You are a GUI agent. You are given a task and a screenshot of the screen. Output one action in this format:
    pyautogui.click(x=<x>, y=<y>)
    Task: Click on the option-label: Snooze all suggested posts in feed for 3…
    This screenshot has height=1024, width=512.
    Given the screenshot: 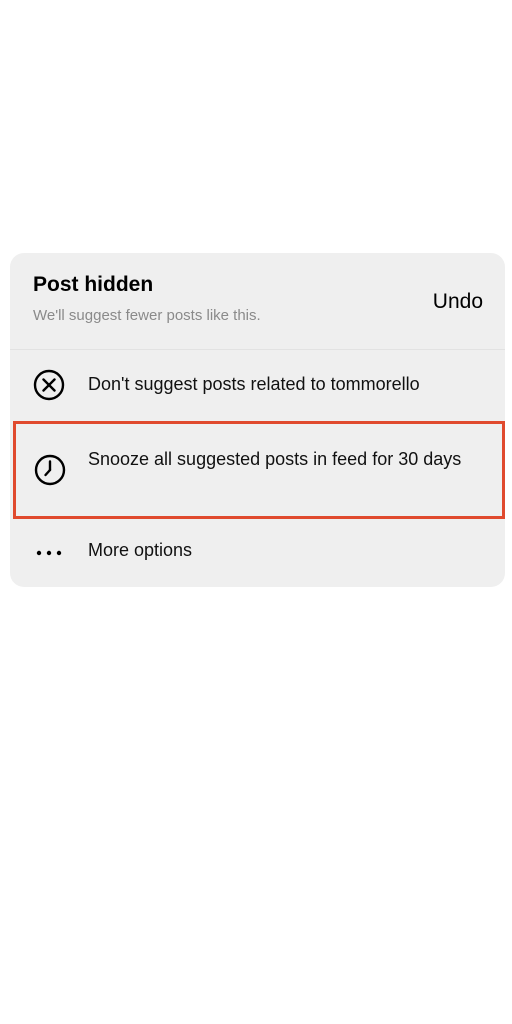 What is the action you would take?
    pyautogui.click(x=275, y=459)
    